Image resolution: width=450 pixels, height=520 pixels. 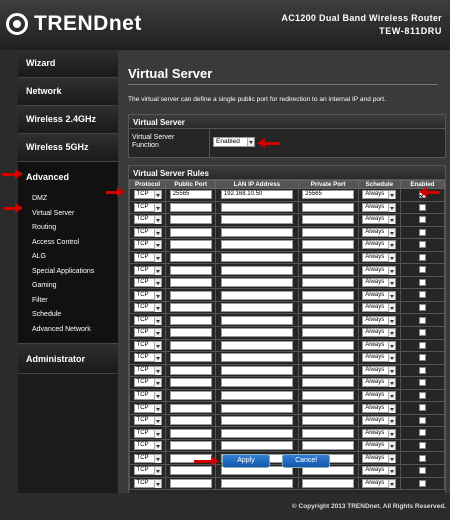 I want to click on submenu-item-gaming: Gaming, so click(x=68, y=286).